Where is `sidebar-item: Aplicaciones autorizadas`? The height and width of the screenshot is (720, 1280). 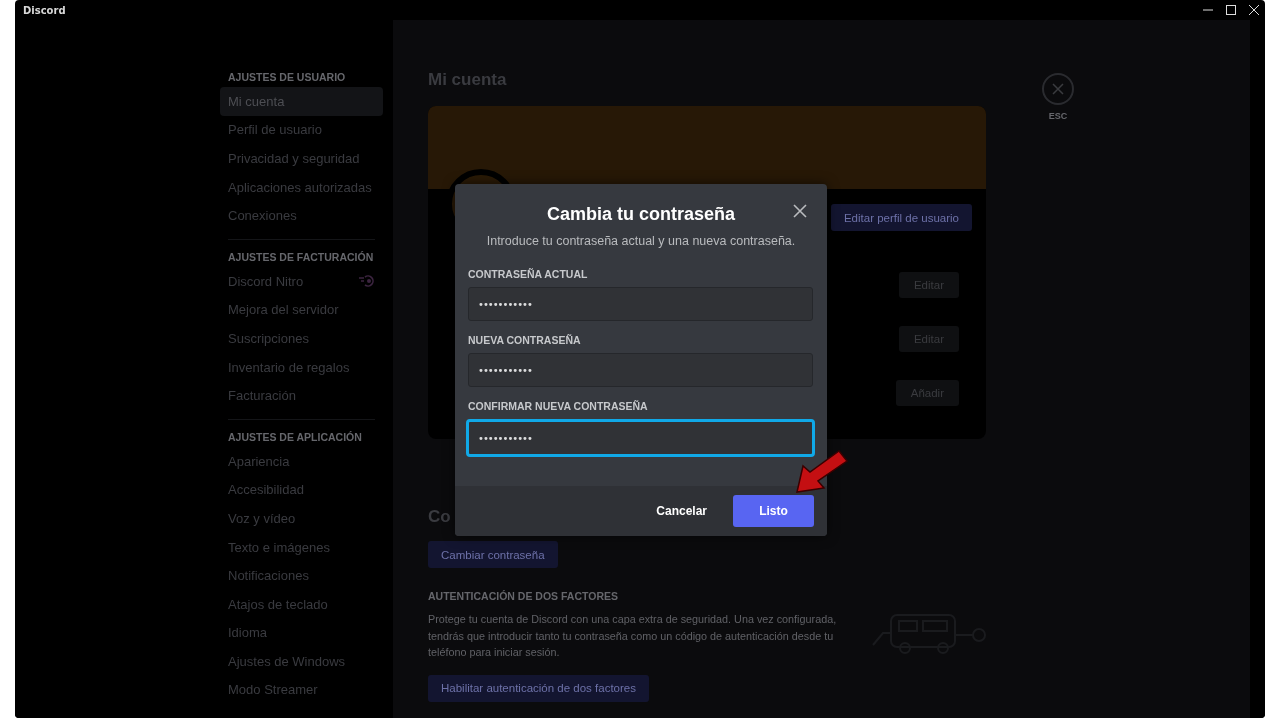
sidebar-item: Aplicaciones autorizadas is located at coordinates (301, 187).